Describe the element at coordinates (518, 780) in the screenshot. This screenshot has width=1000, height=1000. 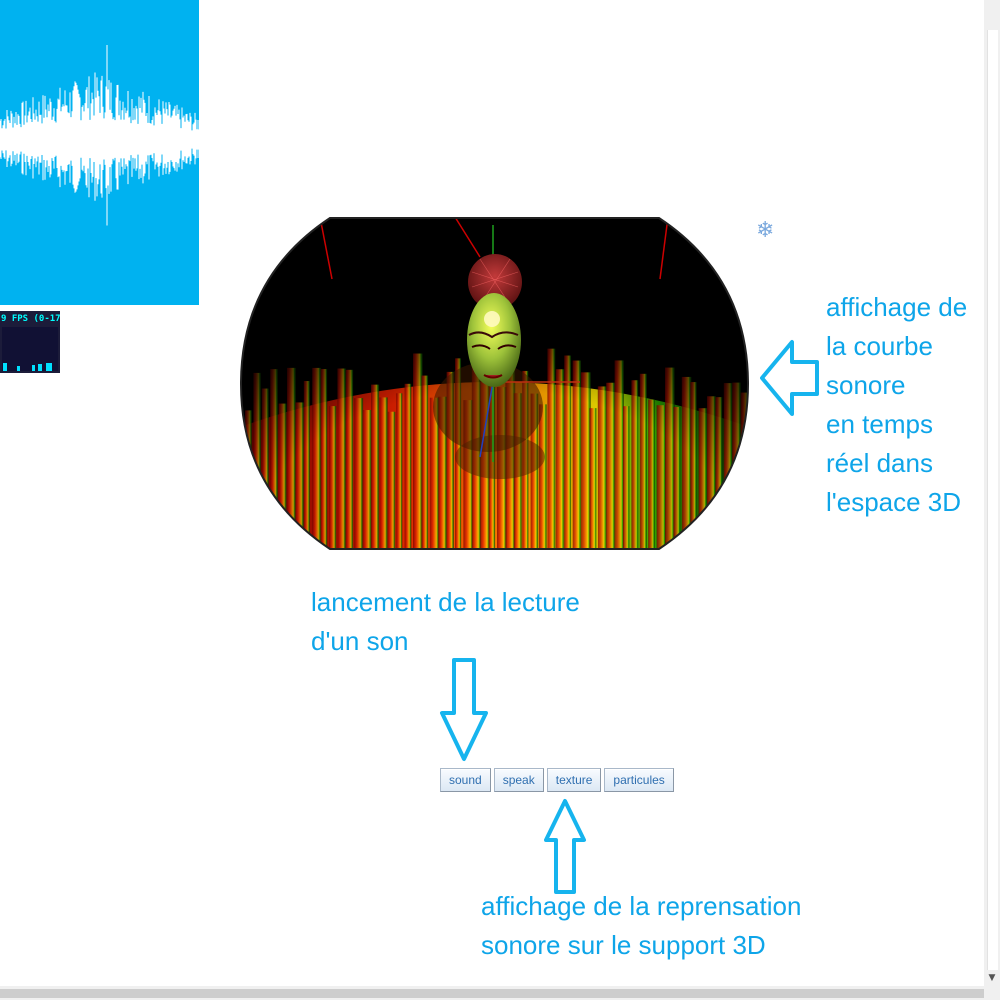
I see `speak-button: speak` at that location.